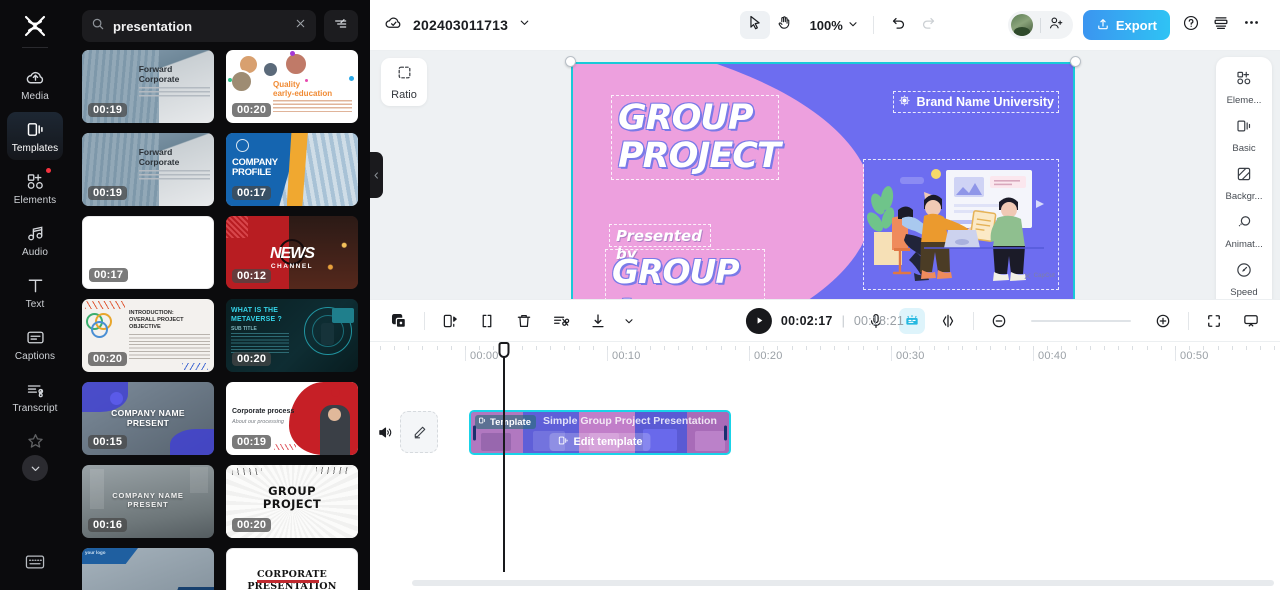 The image size is (1280, 590). What do you see at coordinates (754, 25) in the screenshot?
I see `select-tool-button` at bounding box center [754, 25].